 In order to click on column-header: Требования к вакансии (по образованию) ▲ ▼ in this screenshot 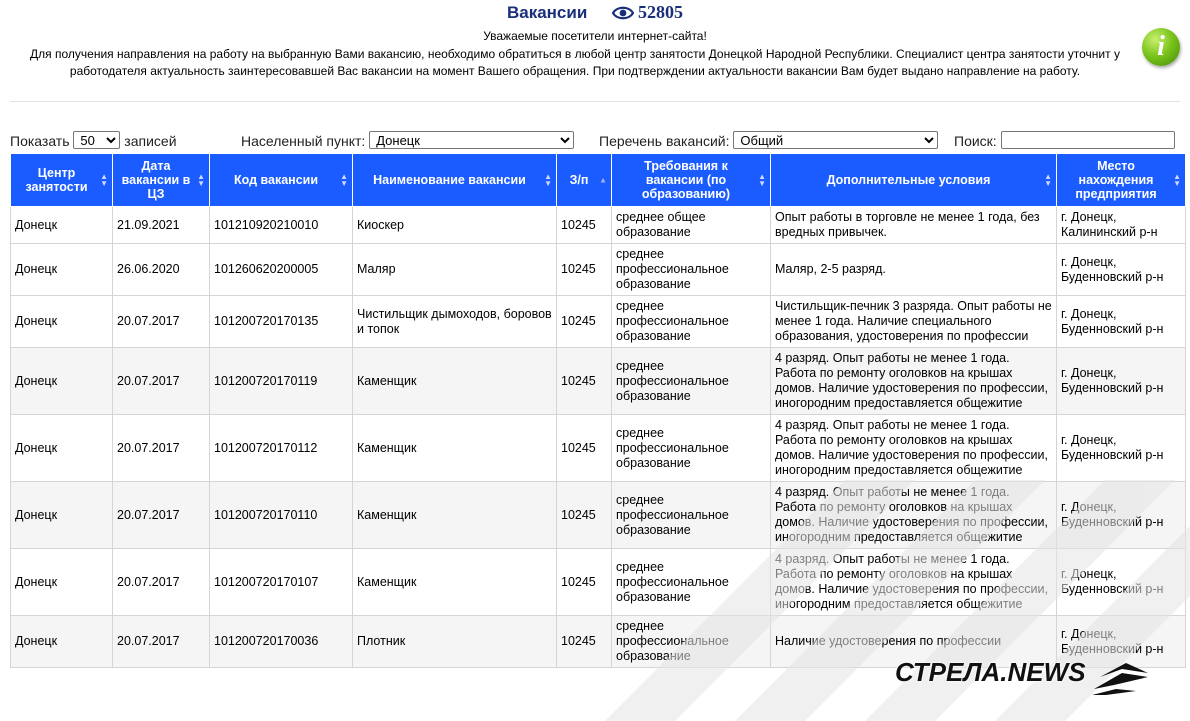, I will do `click(691, 180)`.